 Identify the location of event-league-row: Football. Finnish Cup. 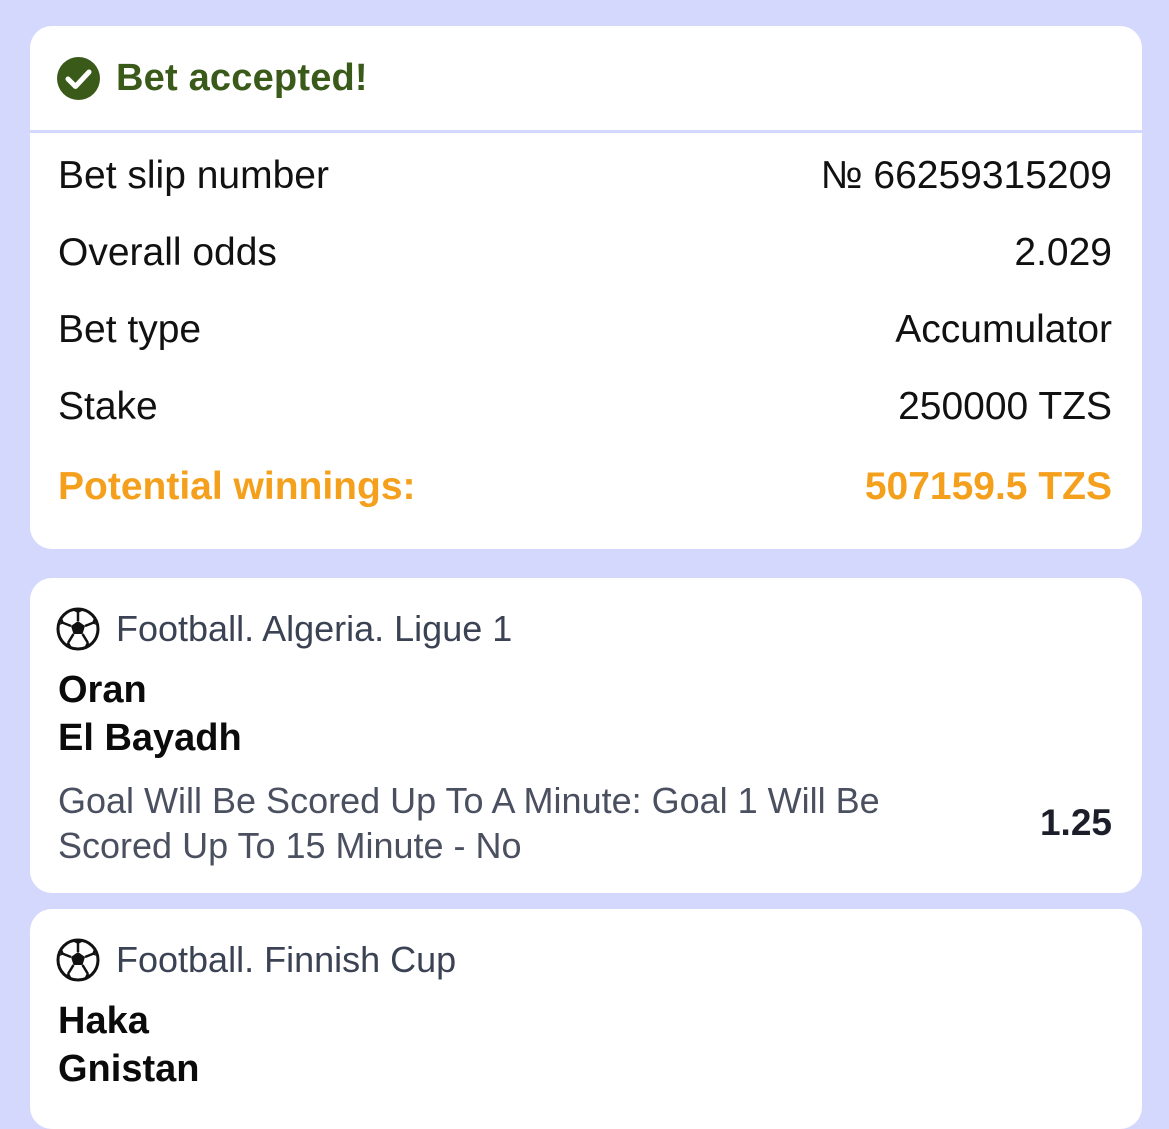
(584, 960).